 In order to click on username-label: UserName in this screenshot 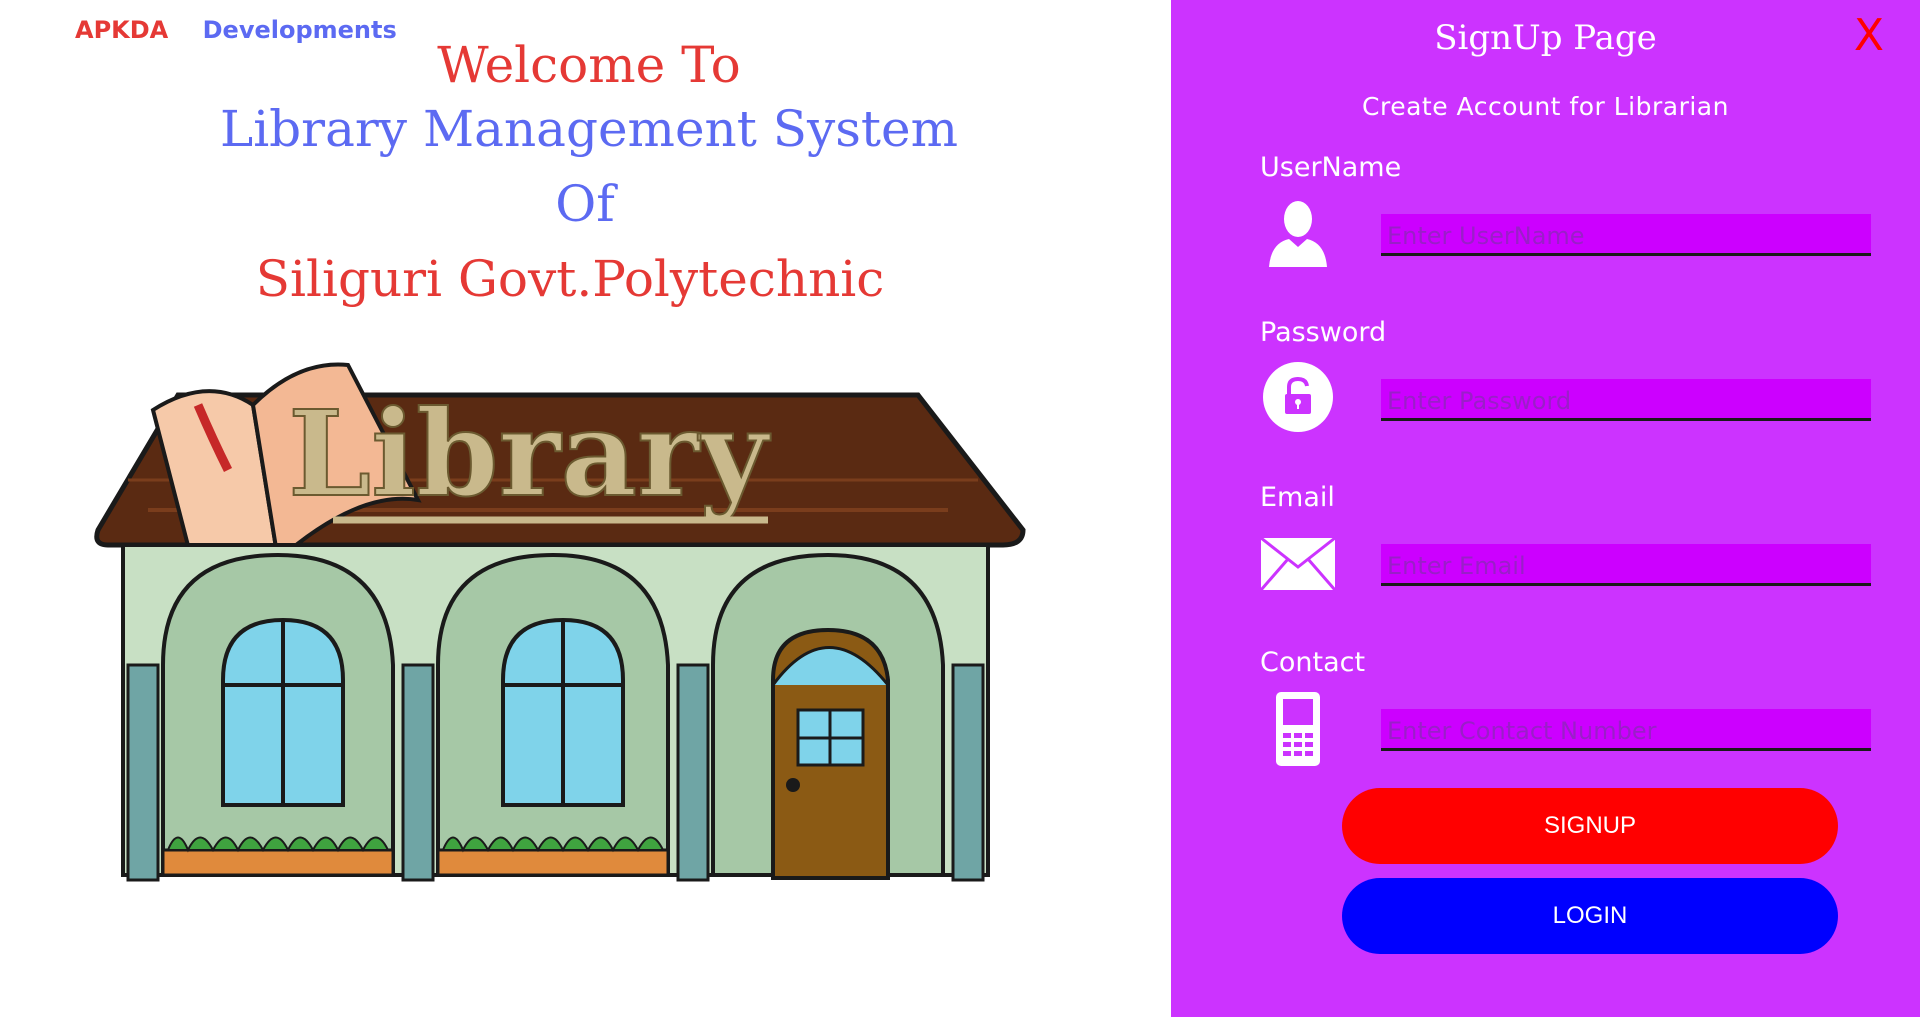, I will do `click(1331, 167)`.